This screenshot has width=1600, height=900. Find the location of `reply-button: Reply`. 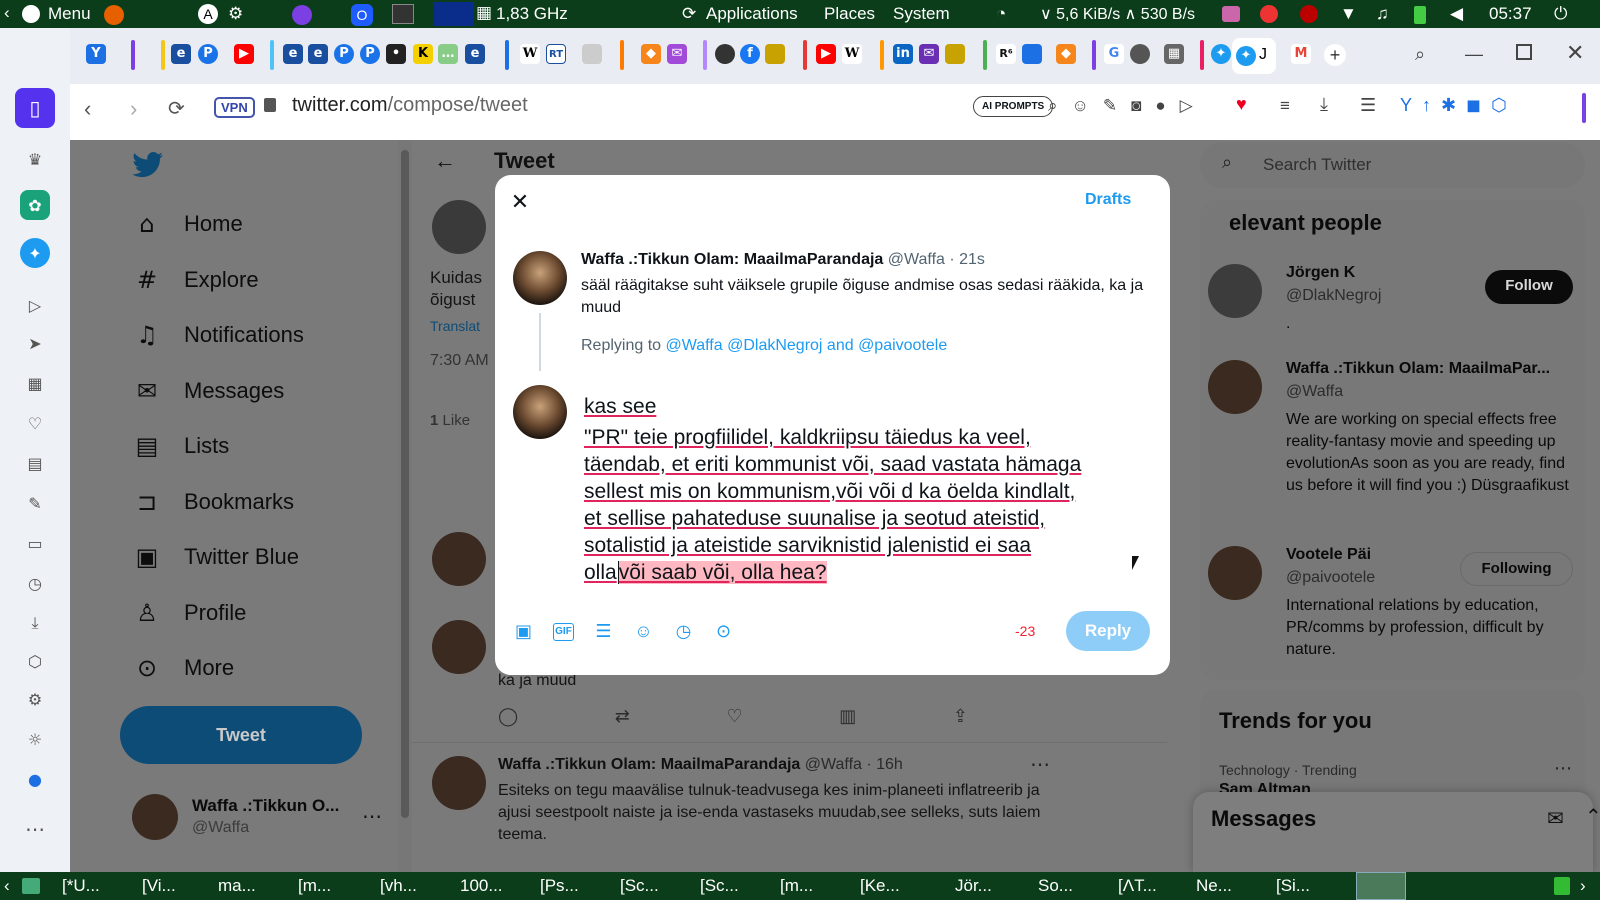

reply-button: Reply is located at coordinates (1108, 631).